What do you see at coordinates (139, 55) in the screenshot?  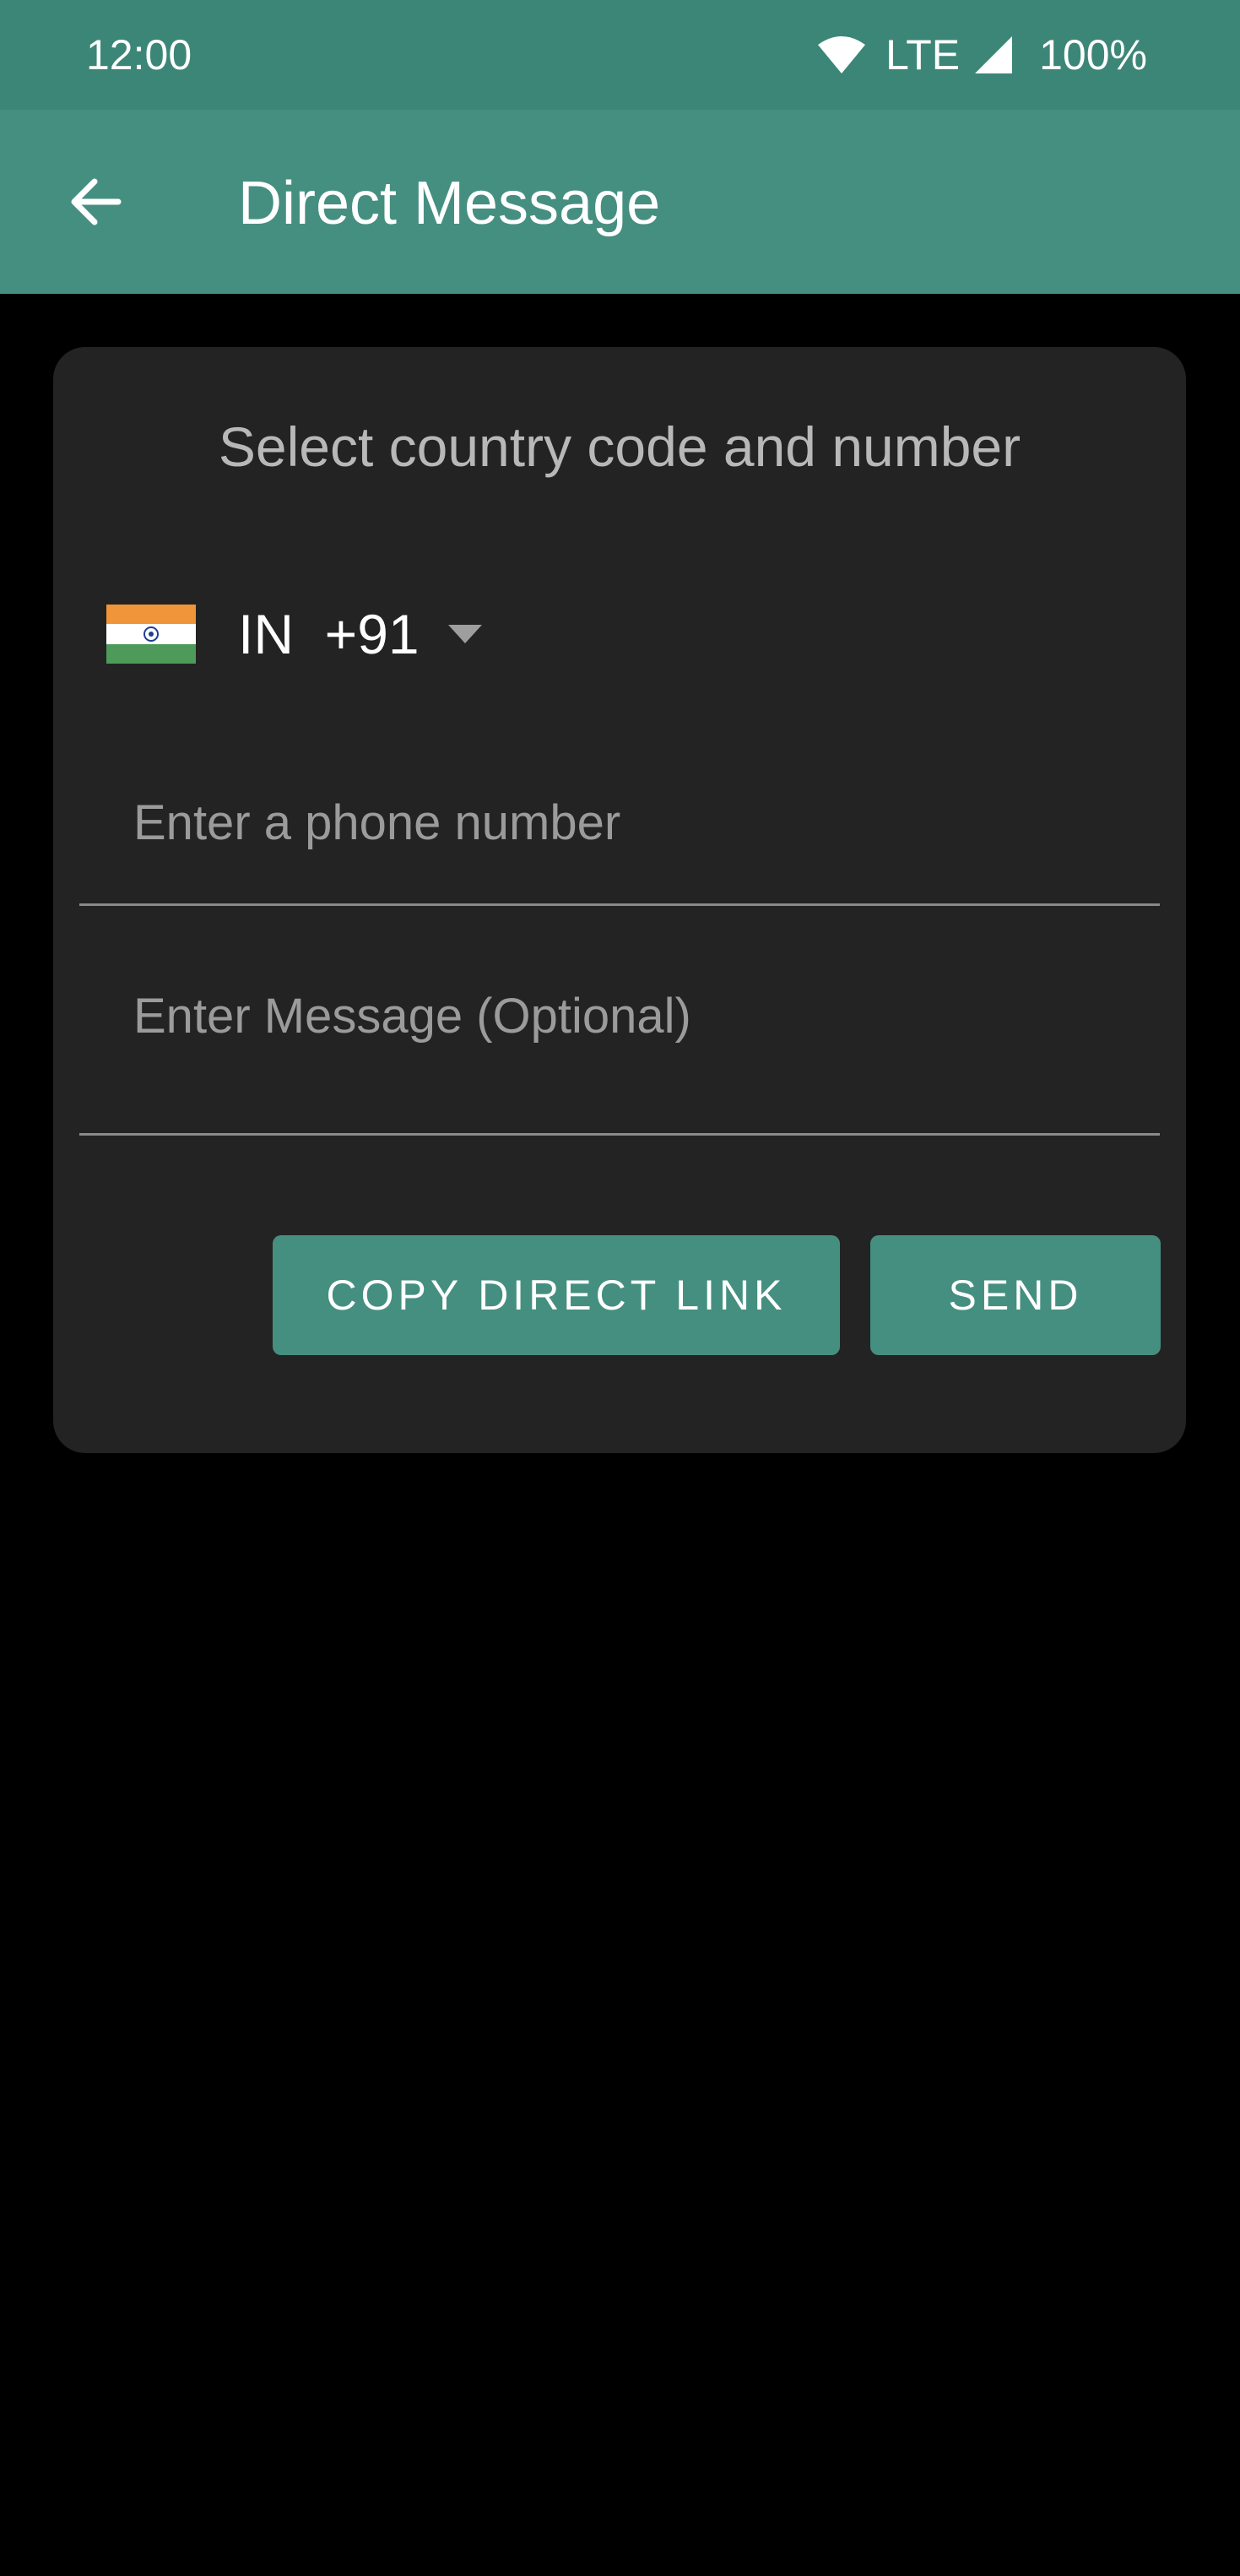 I see `status-time: 12:00` at bounding box center [139, 55].